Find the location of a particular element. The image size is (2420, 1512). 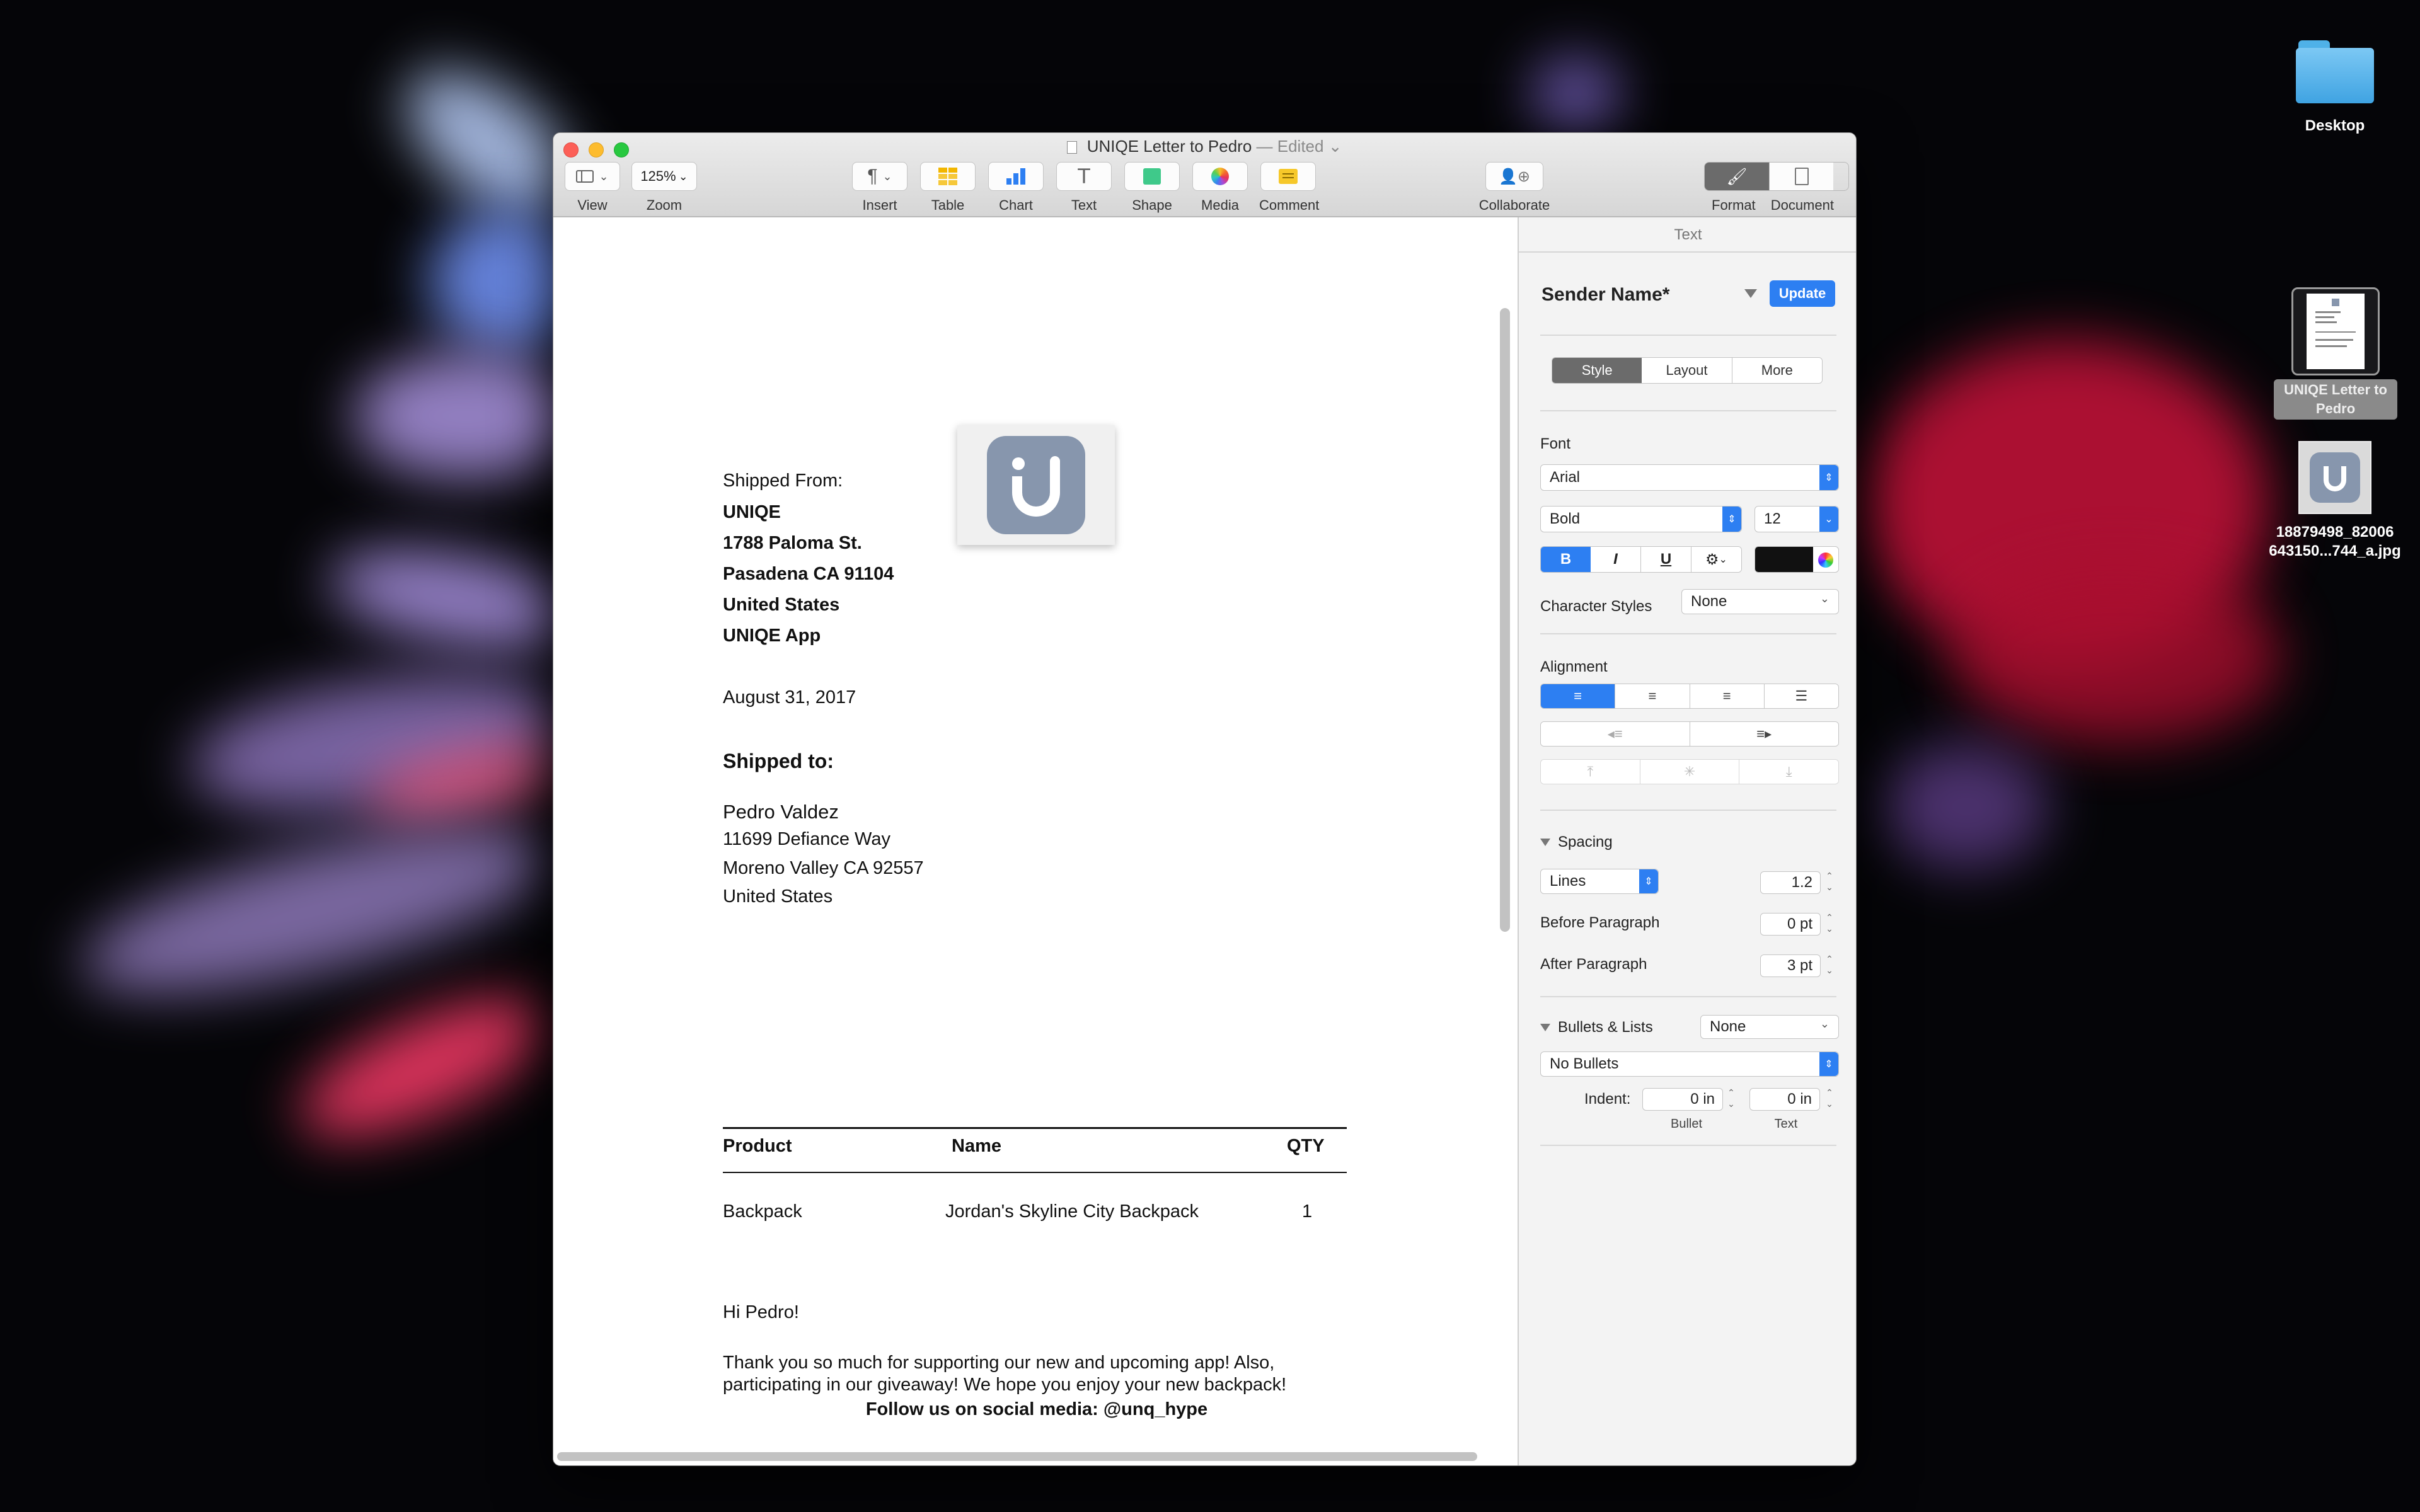

before-paragraph-stepper: ⌃ ⌄ is located at coordinates (1830, 924).